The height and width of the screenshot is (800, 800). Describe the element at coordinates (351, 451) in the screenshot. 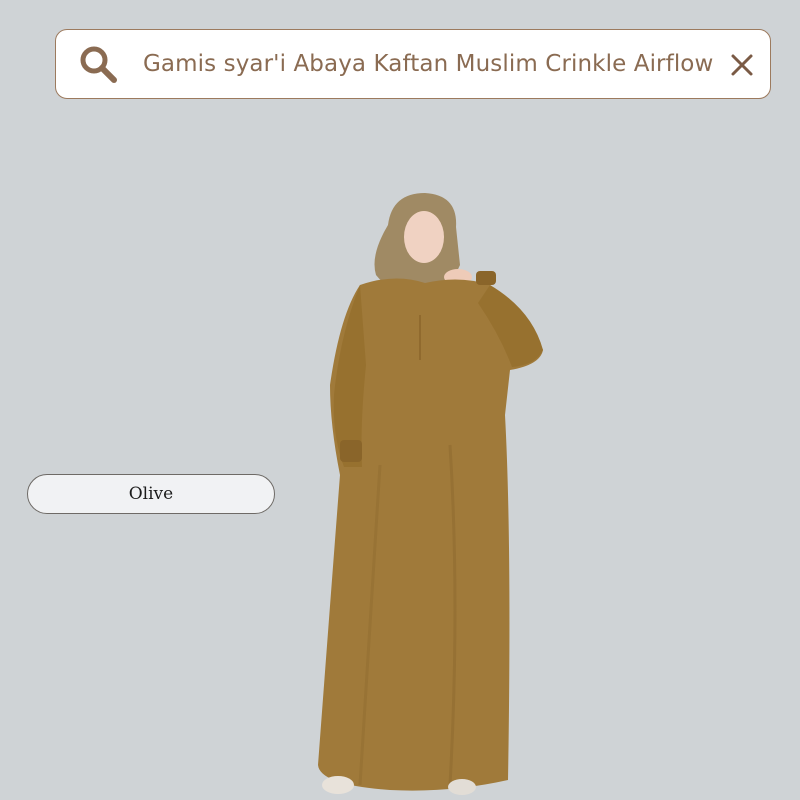

I see `cuff-left` at that location.